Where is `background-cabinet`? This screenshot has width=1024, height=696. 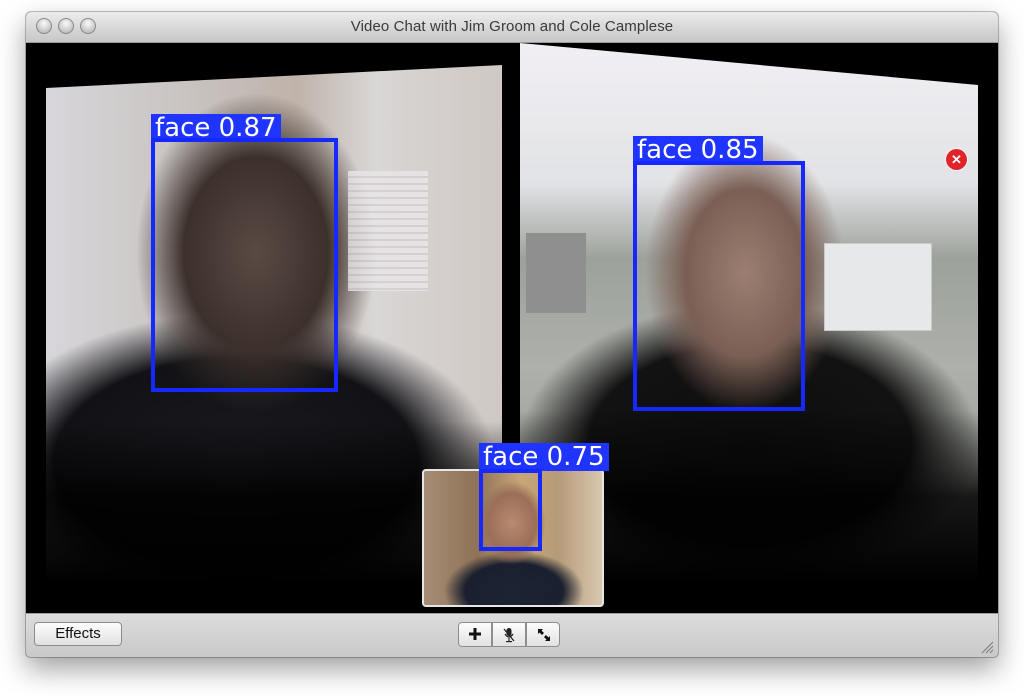 background-cabinet is located at coordinates (556, 273).